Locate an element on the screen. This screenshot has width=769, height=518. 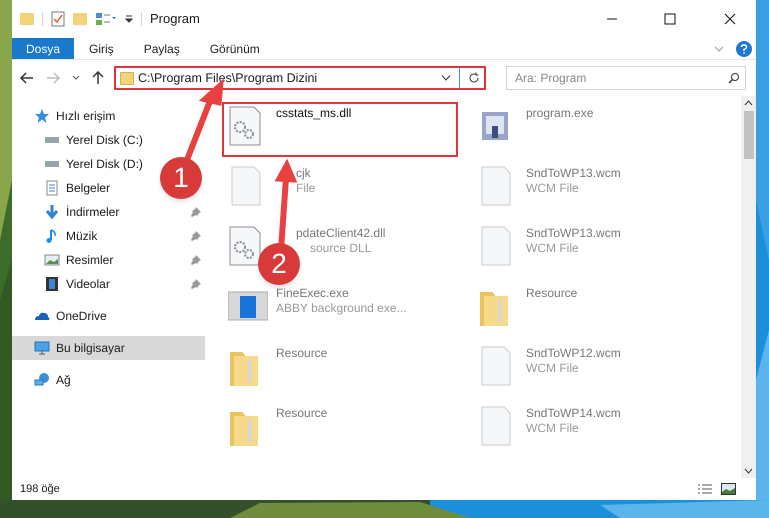
close-icon is located at coordinates (730, 19).